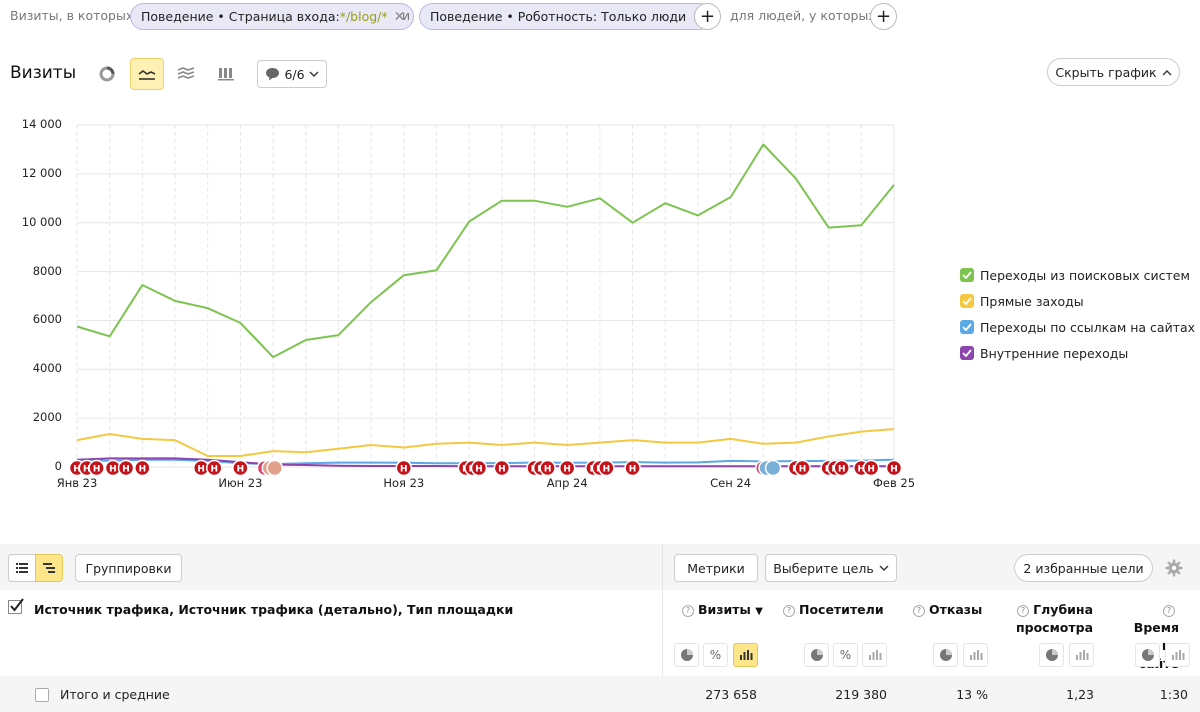 The height and width of the screenshot is (712, 1200). I want to click on tree-view-button, so click(49, 568).